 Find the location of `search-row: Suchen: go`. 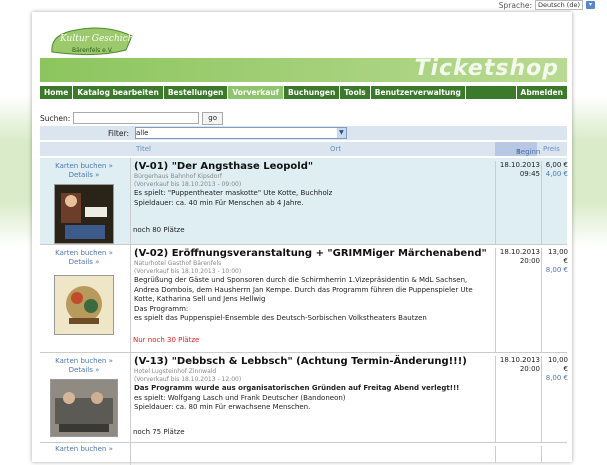

search-row: Suchen: go is located at coordinates (132, 118).